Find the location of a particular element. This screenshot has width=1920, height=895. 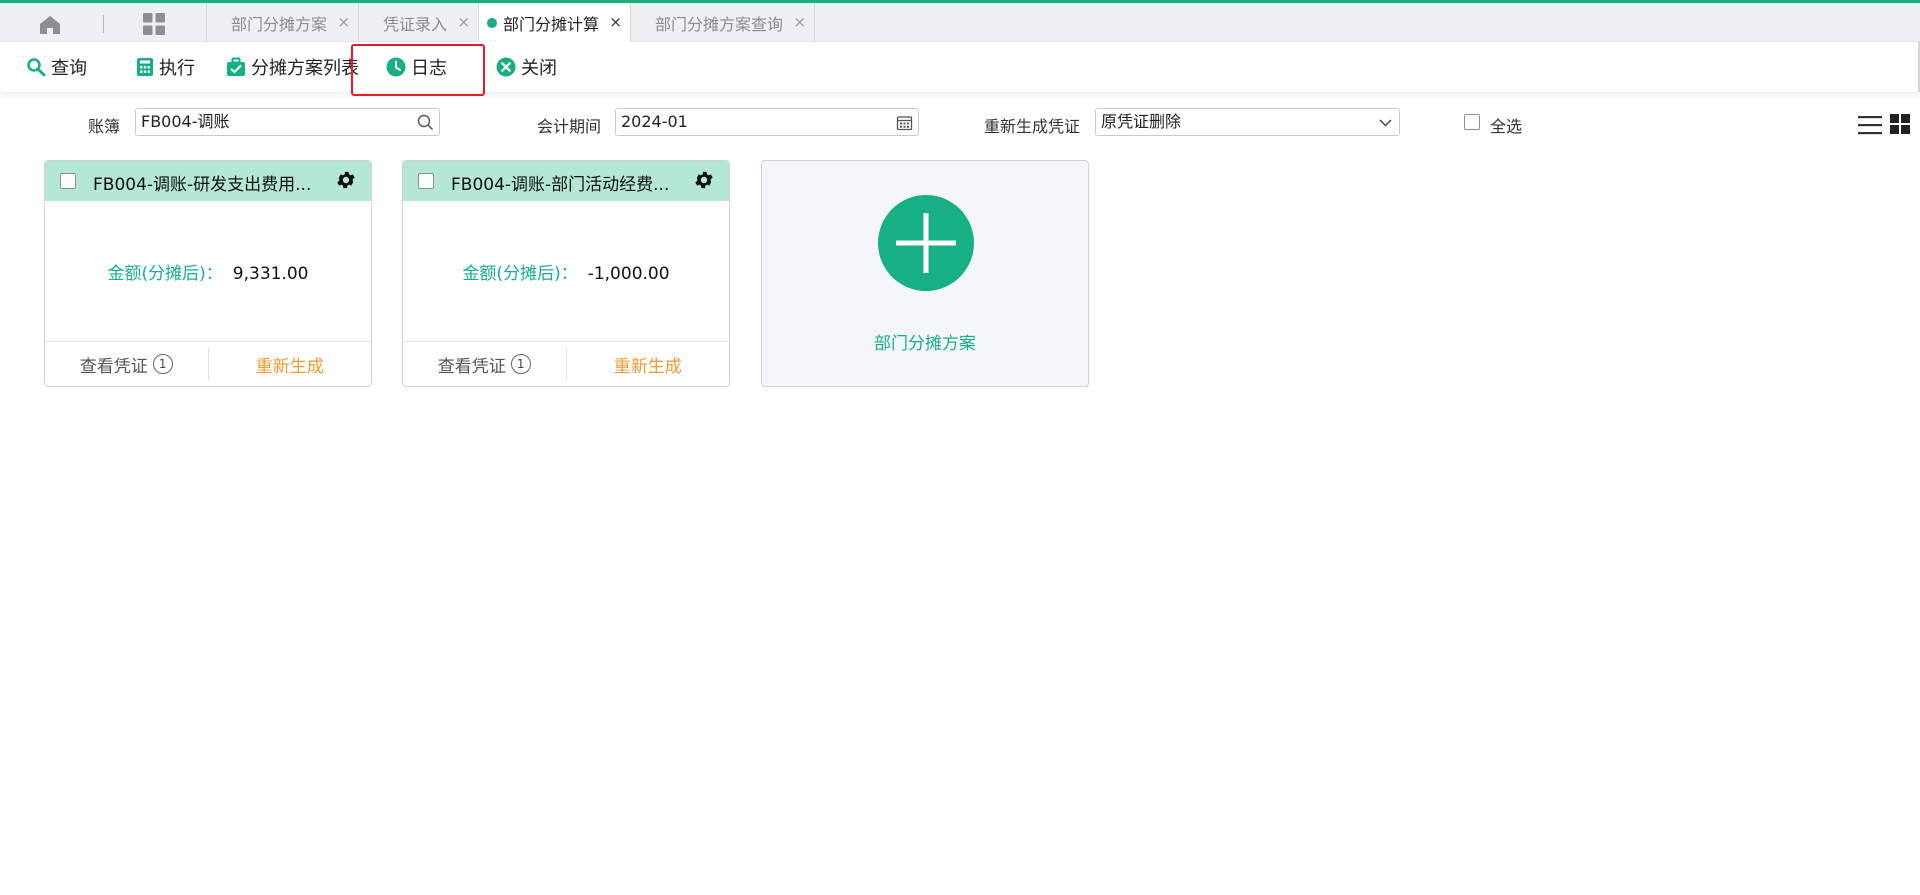

apps-grid-icon is located at coordinates (154, 24).